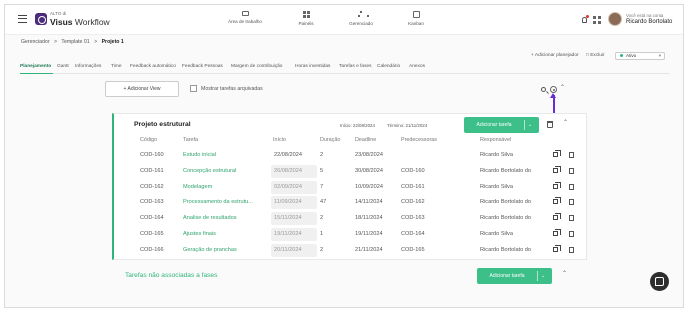 Image resolution: width=688 pixels, height=312 pixels. I want to click on task-deadline: 10/09/2024, so click(369, 187).